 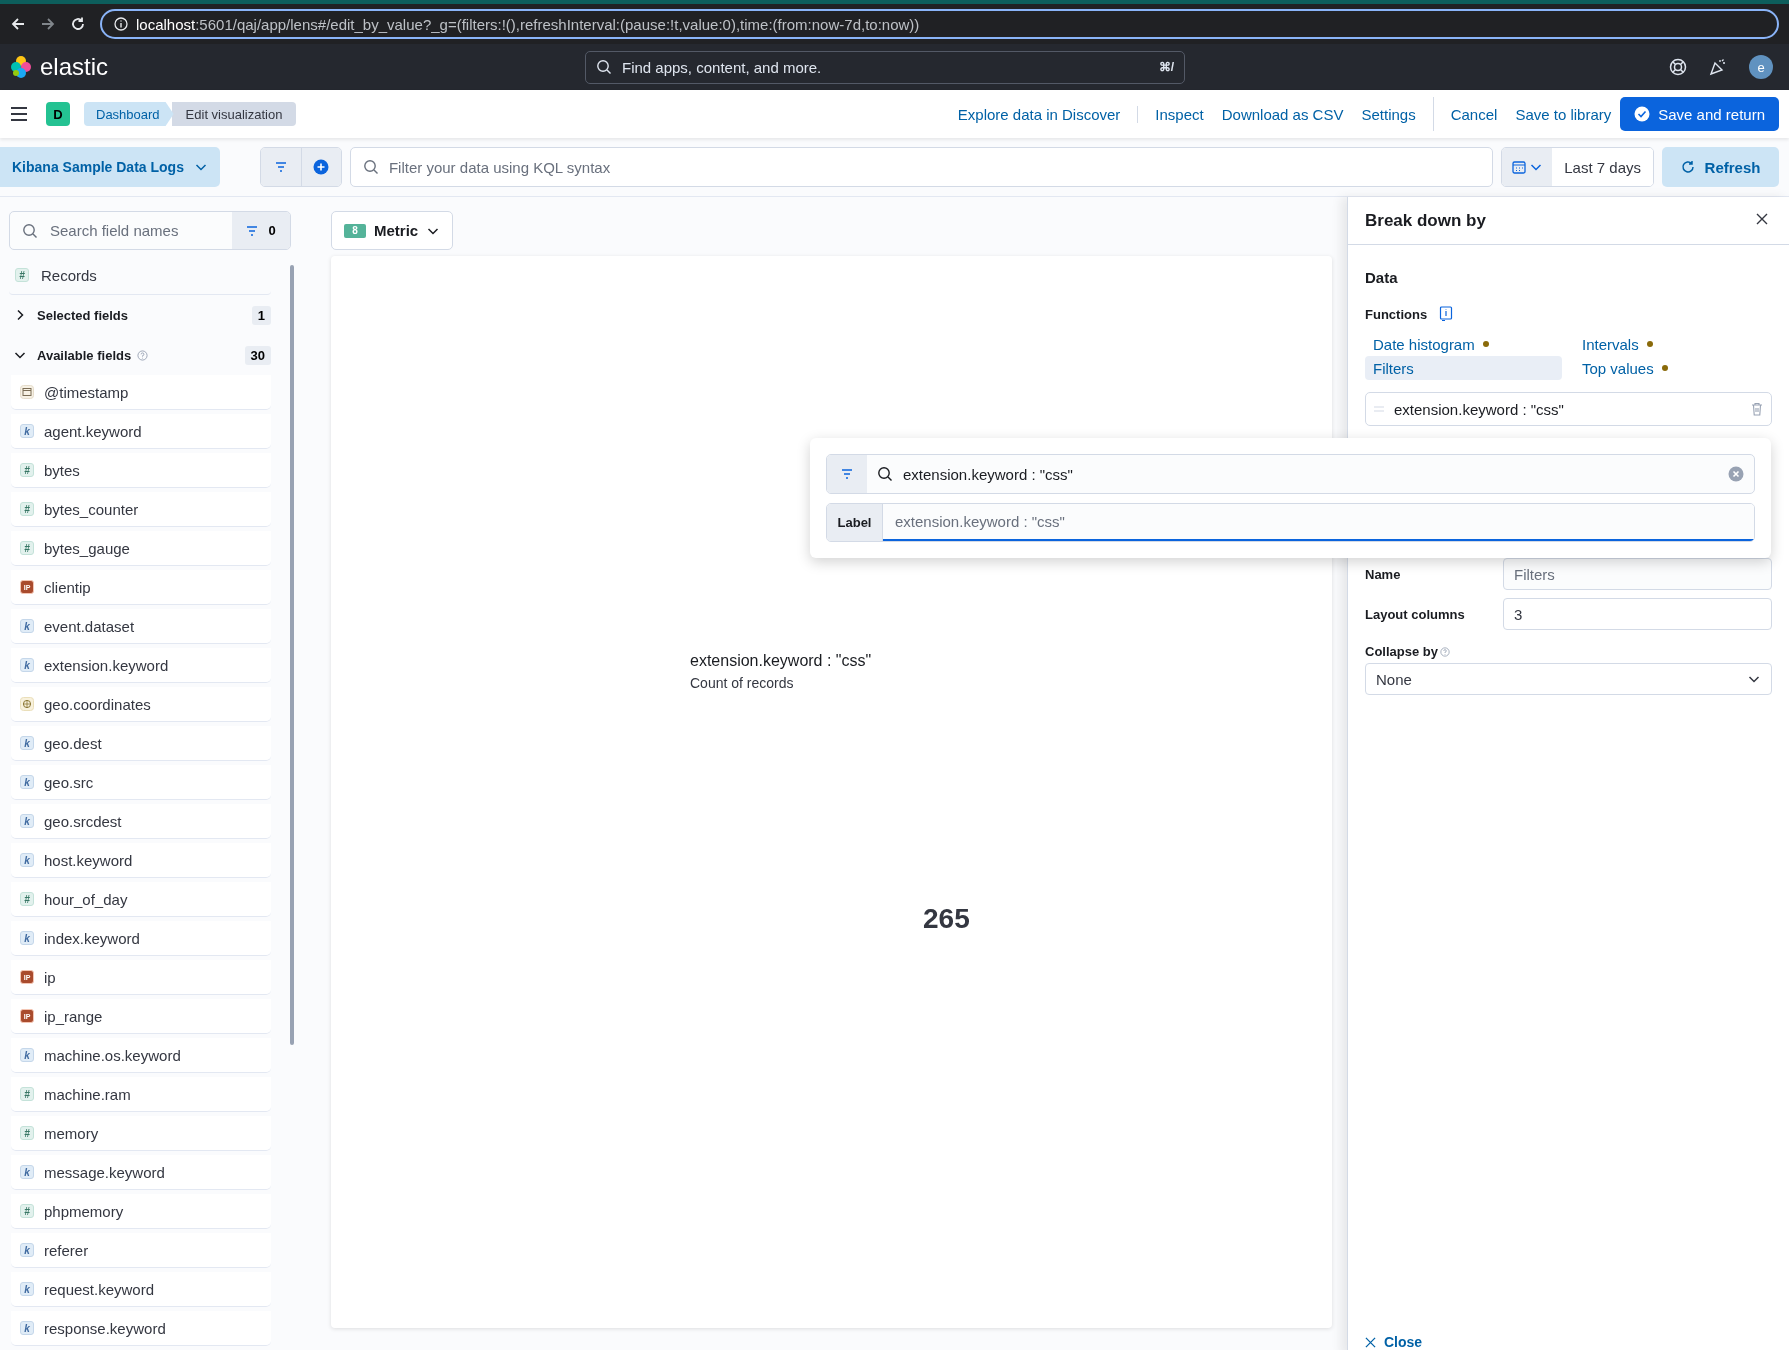 I want to click on function-option: Top values, so click(x=1672, y=368).